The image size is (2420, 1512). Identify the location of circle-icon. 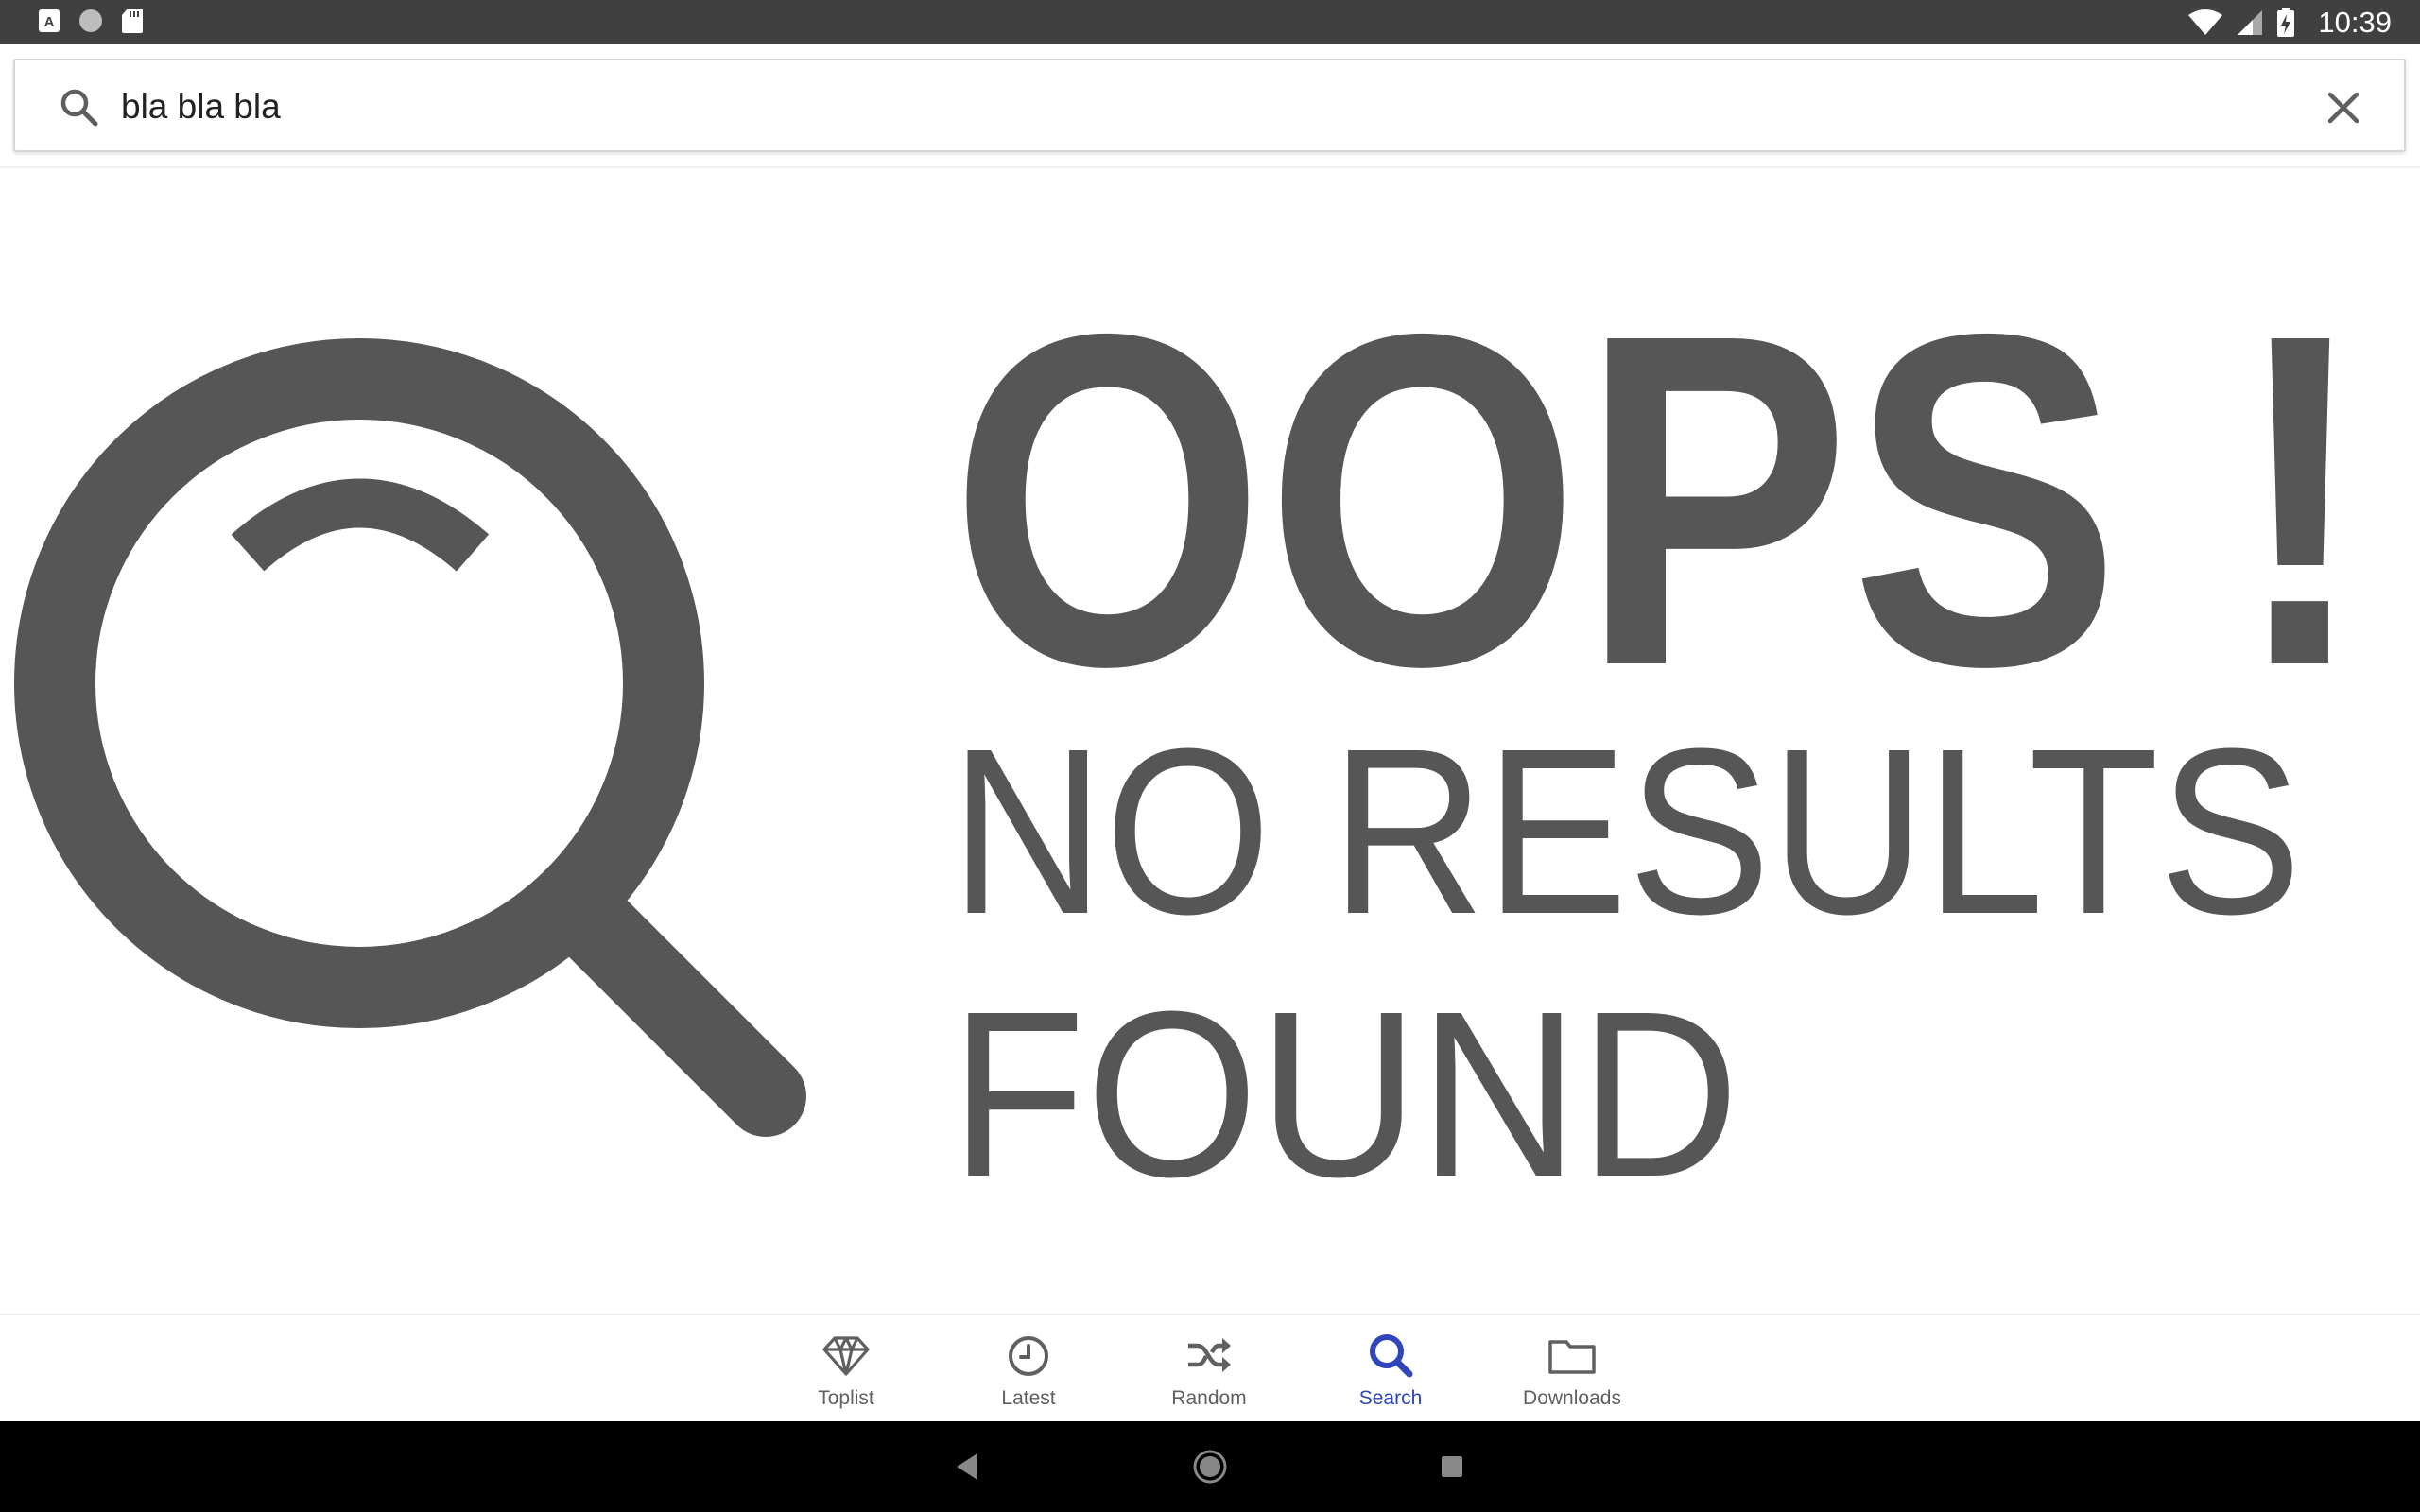
(91, 20).